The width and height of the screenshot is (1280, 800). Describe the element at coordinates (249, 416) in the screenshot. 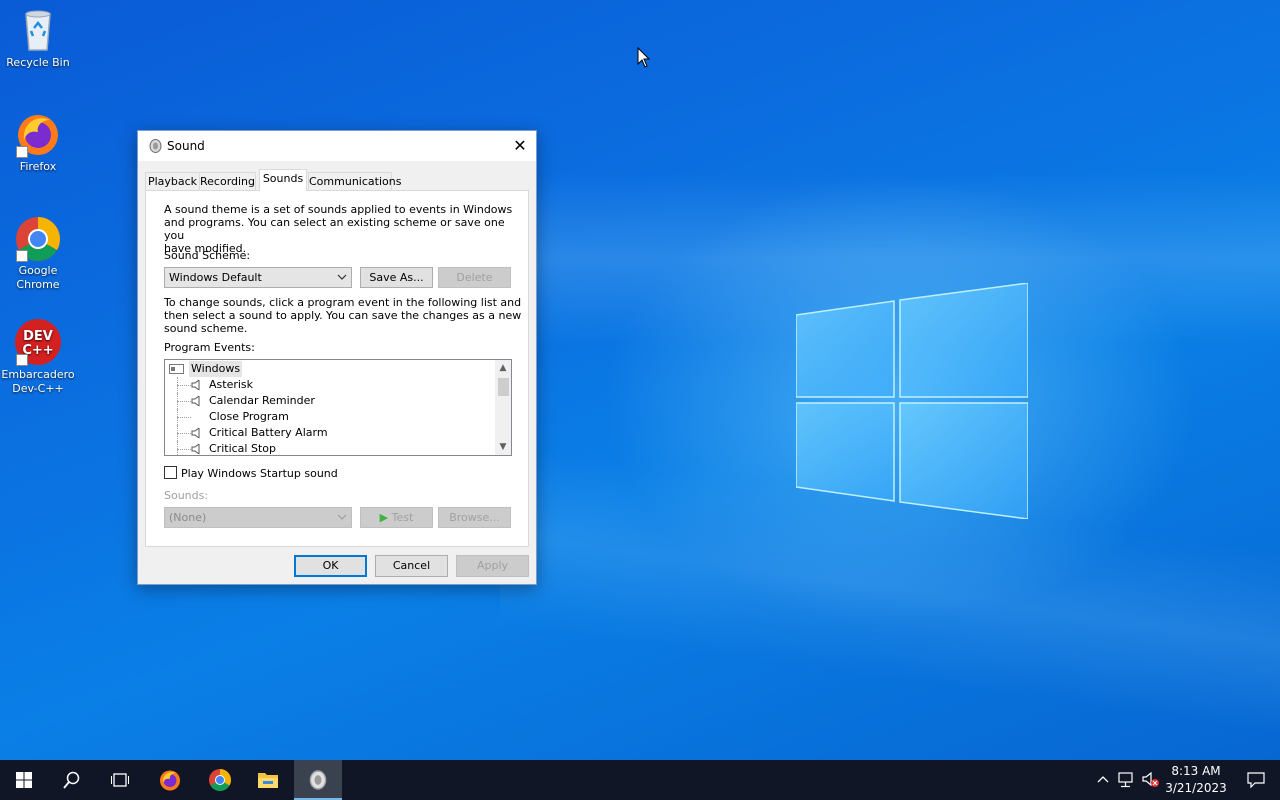

I see `event-label: Close Program` at that location.